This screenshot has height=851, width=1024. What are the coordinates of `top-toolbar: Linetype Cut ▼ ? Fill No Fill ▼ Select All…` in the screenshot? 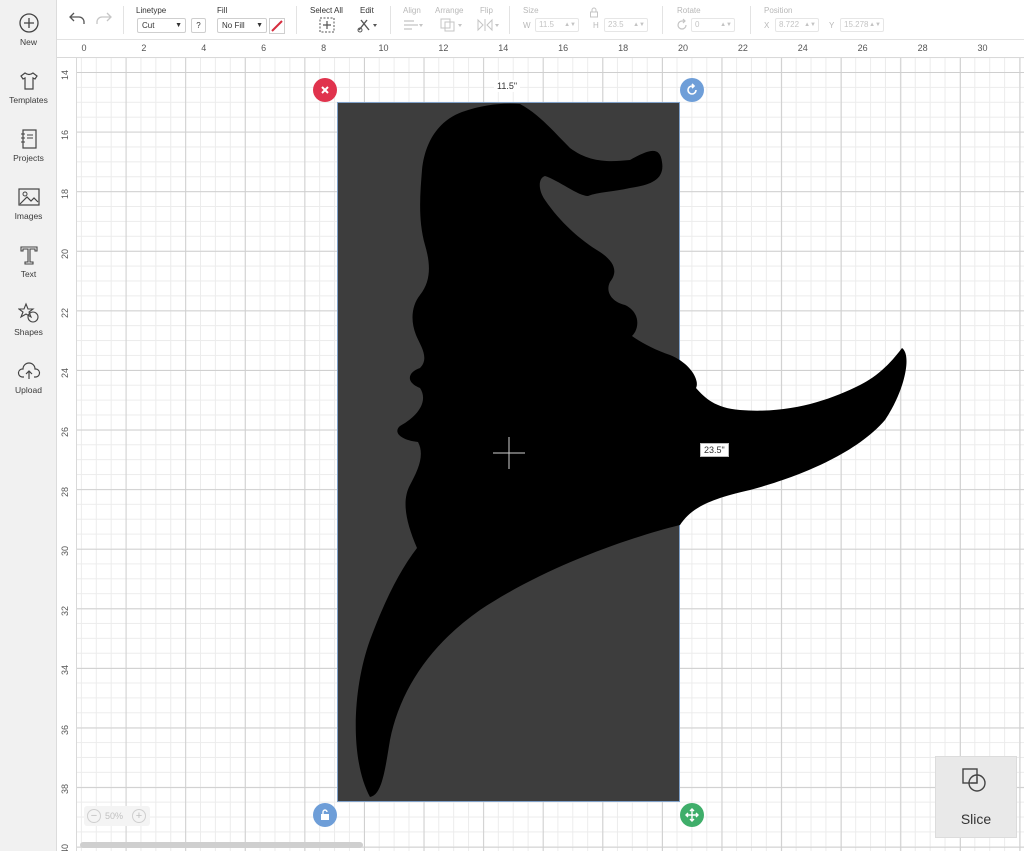 It's located at (540, 20).